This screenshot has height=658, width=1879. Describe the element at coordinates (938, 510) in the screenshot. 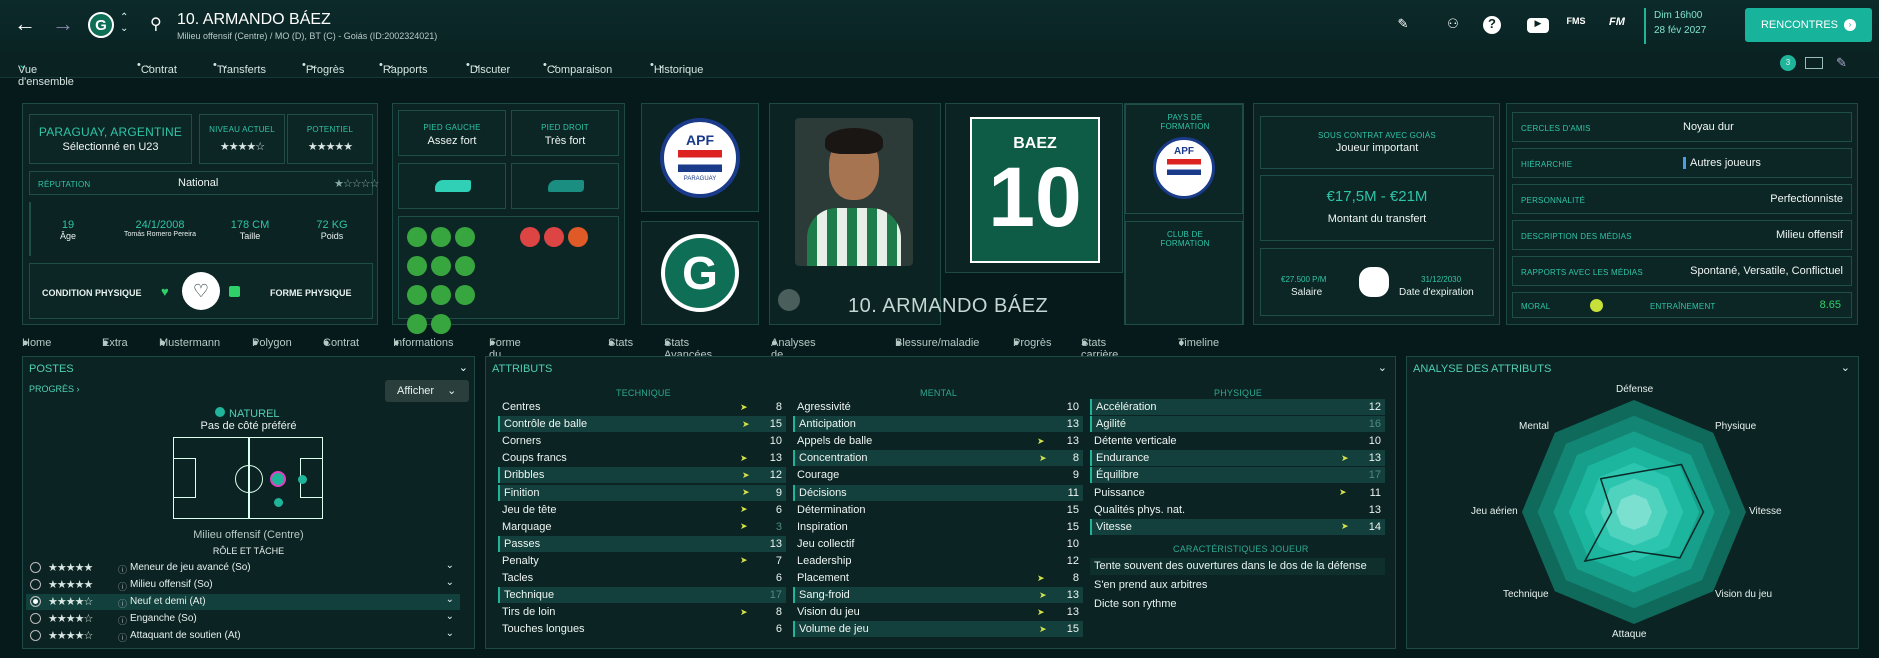

I see `attribute-row: Détermination 15` at that location.